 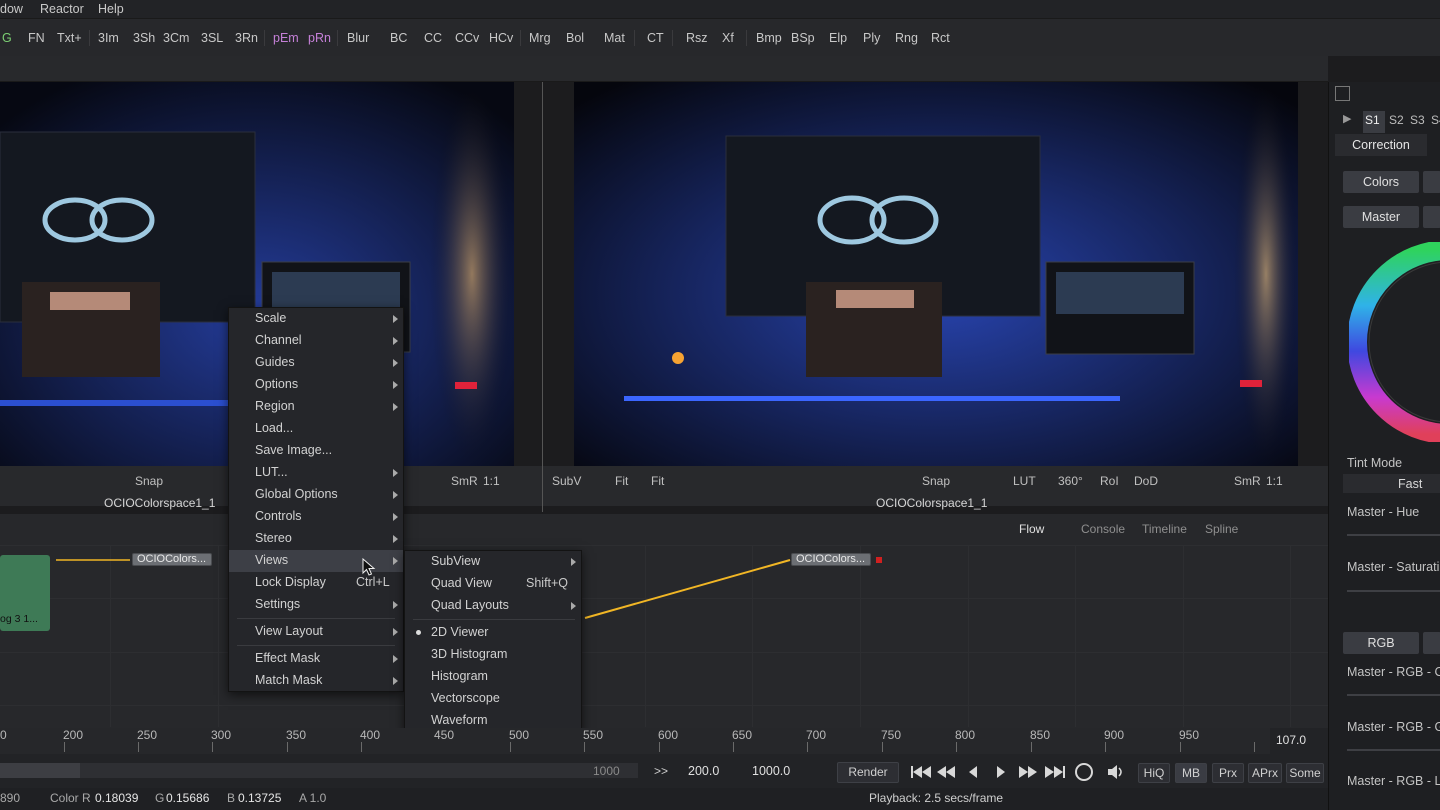 I want to click on tool-prn: pRn, so click(x=319, y=38).